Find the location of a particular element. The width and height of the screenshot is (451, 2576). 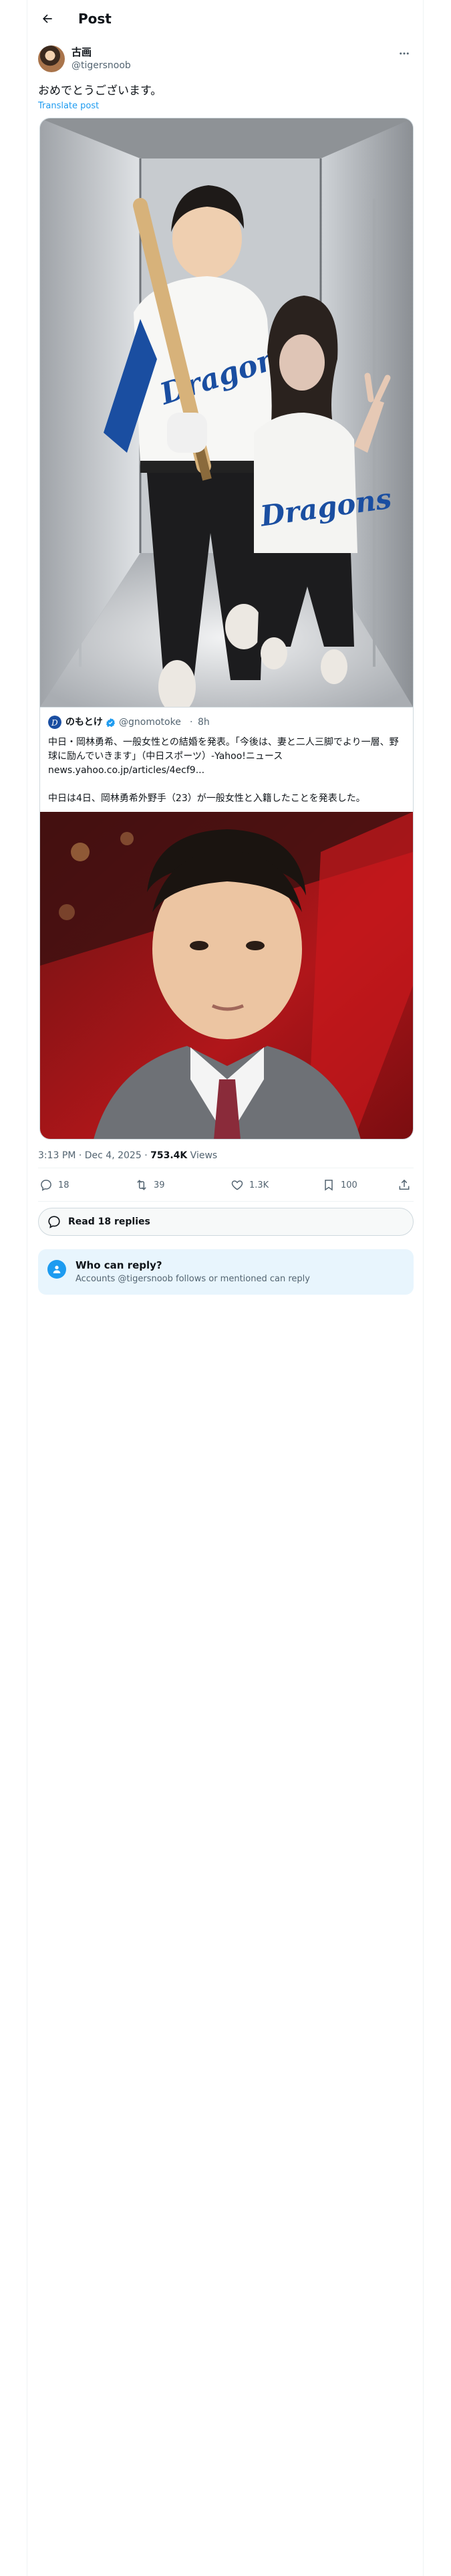

back-arrow-icon is located at coordinates (47, 18).